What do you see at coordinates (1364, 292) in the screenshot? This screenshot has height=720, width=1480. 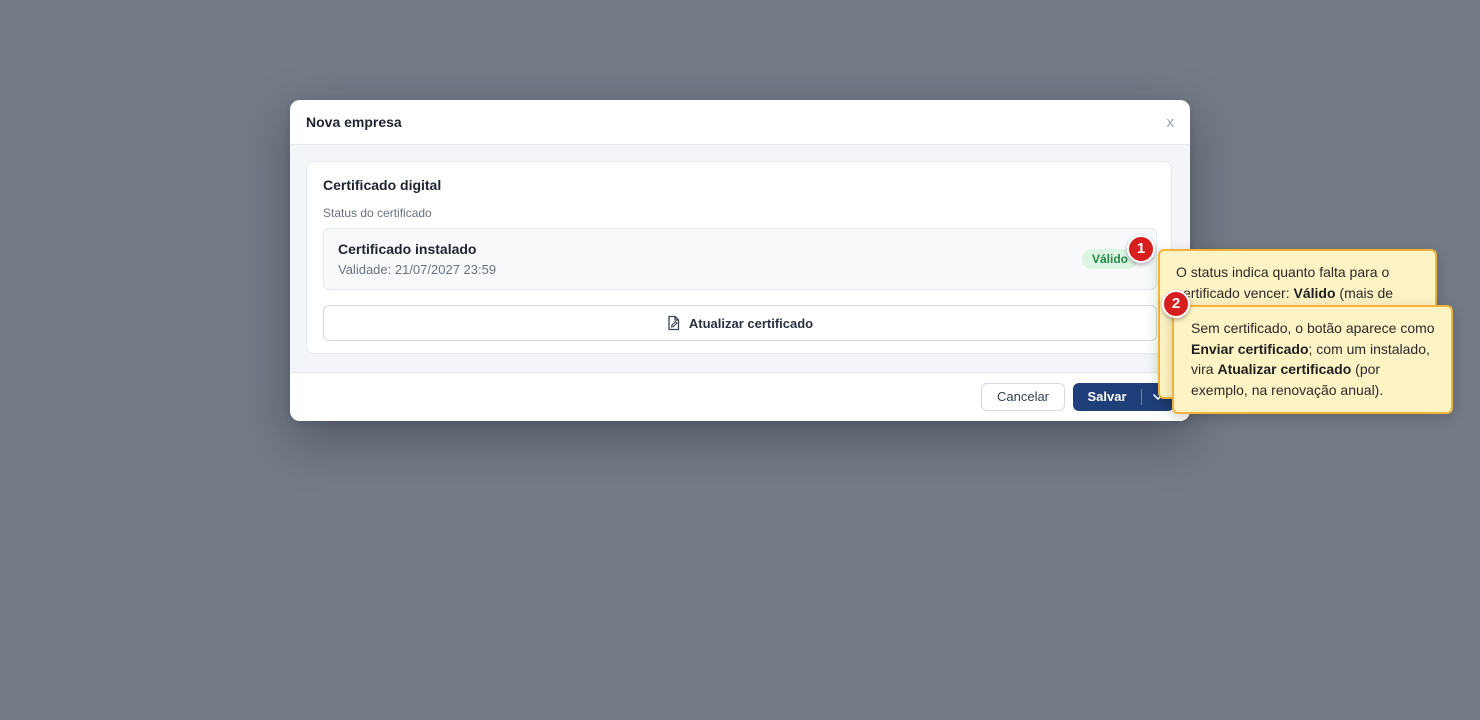 I see `annotation-1-text-after: (mais de` at bounding box center [1364, 292].